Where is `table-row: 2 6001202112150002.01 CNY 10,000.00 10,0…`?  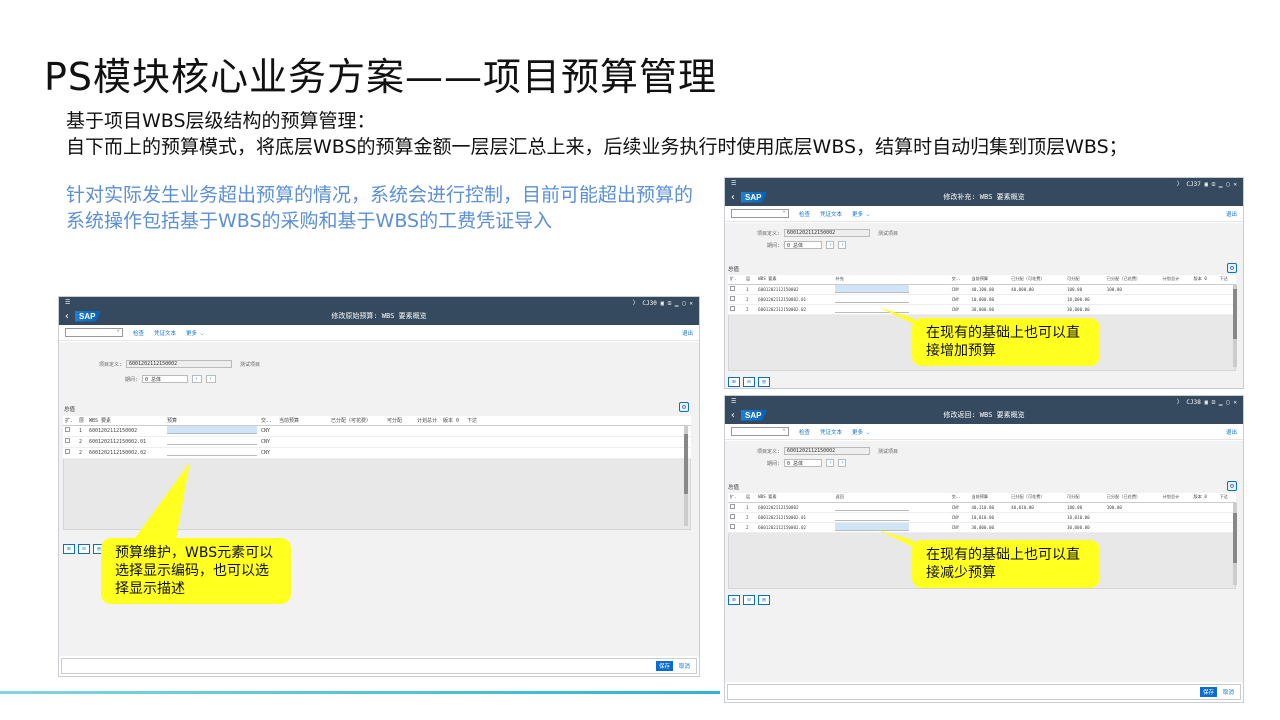 table-row: 2 6001202112150002.01 CNY 10,000.00 10,0… is located at coordinates (982, 299).